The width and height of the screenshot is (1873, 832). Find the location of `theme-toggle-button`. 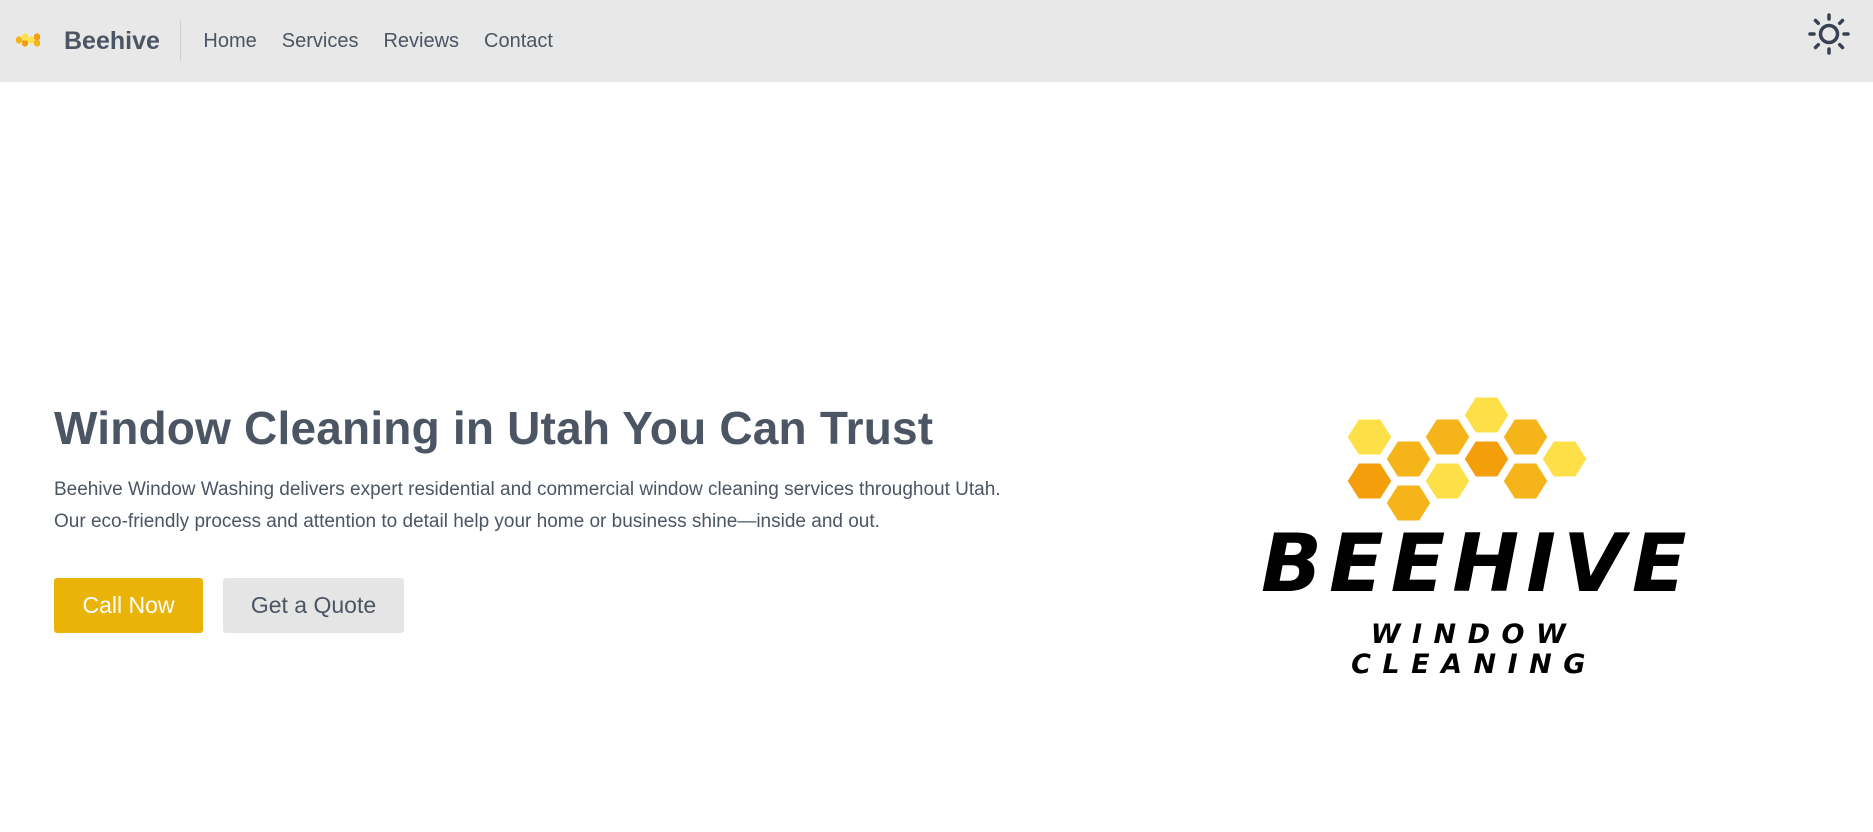

theme-toggle-button is located at coordinates (1829, 34).